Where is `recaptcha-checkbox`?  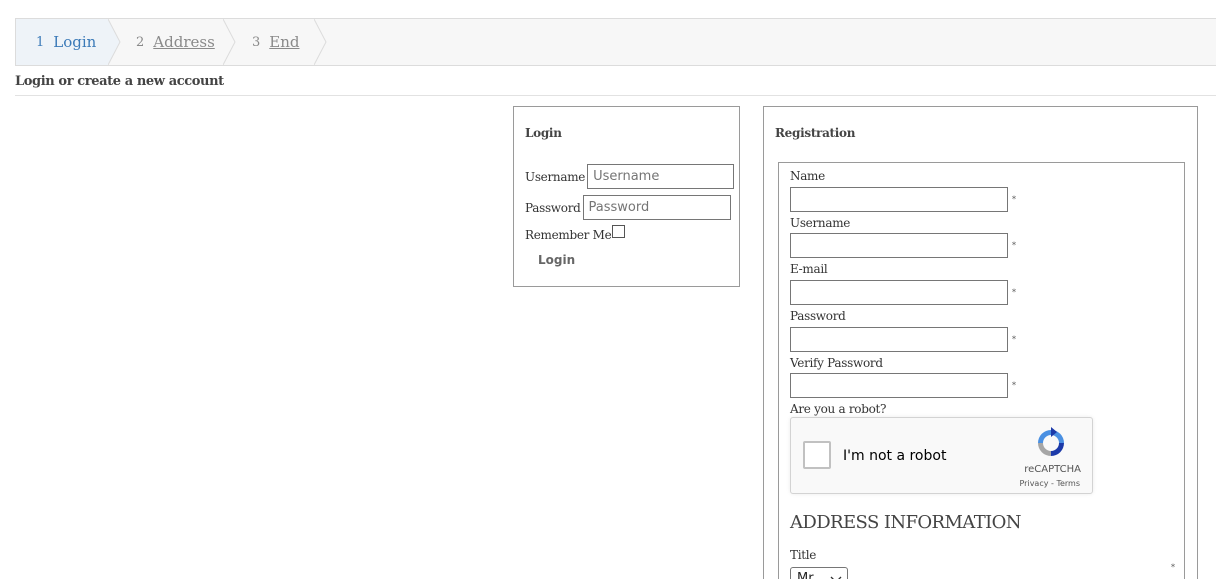
recaptcha-checkbox is located at coordinates (817, 455).